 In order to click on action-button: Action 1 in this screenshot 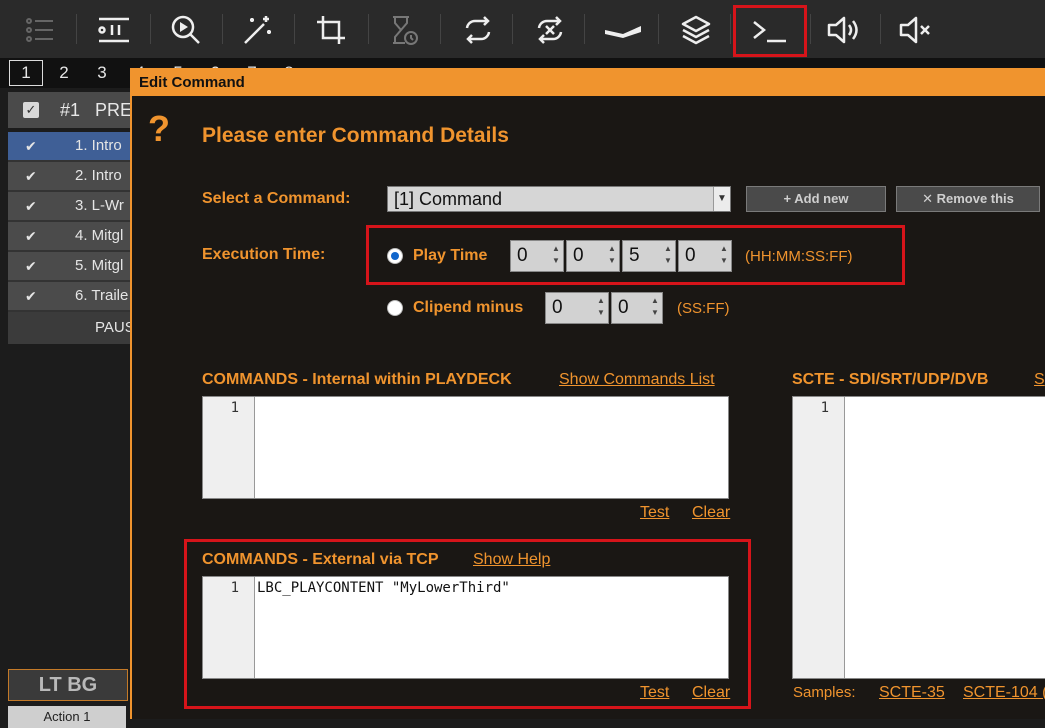, I will do `click(67, 717)`.